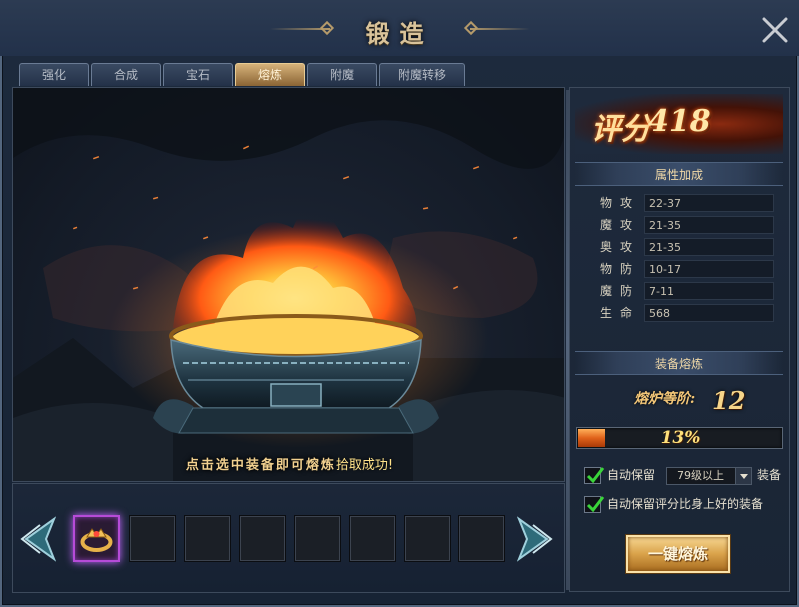 This screenshot has width=799, height=607. Describe the element at coordinates (700, 475) in the screenshot. I see `level-select-value: 79级以上` at that location.